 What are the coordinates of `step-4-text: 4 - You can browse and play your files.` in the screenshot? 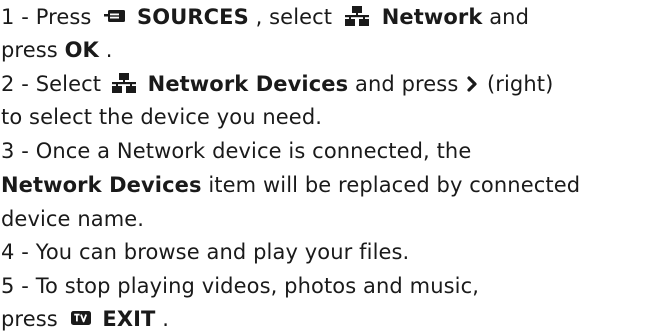 It's located at (205, 252).